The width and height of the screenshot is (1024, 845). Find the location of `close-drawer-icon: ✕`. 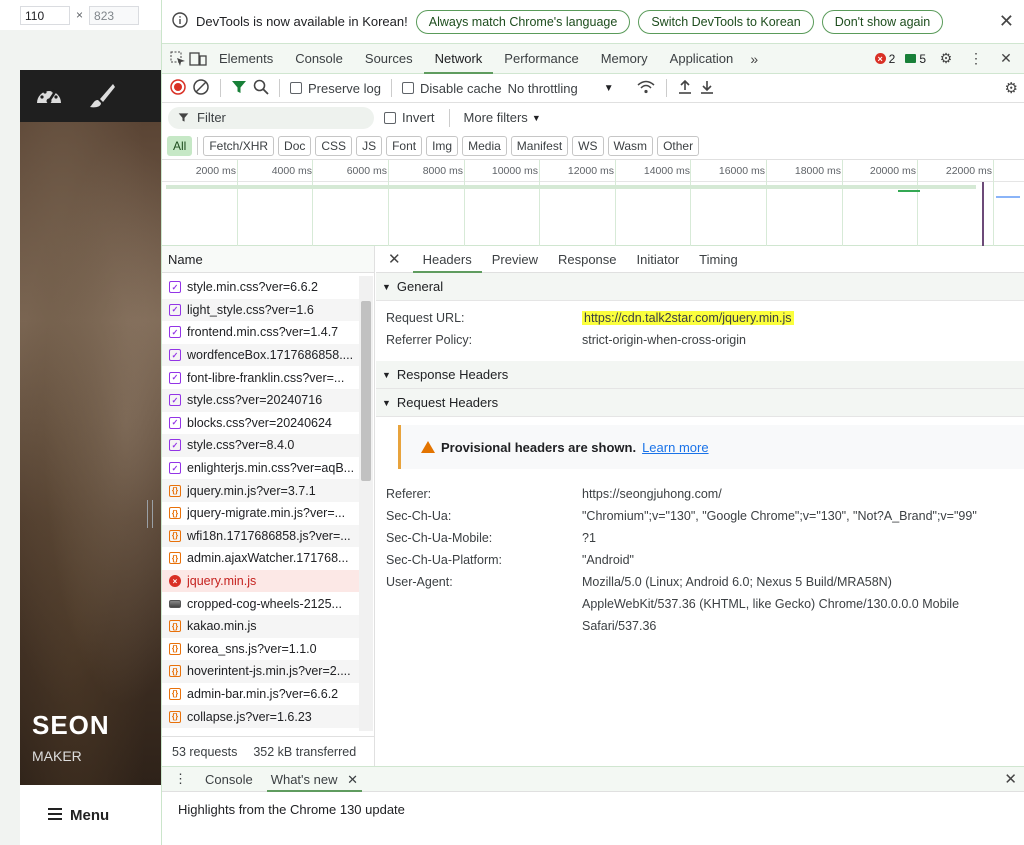

close-drawer-icon: ✕ is located at coordinates (1010, 779).